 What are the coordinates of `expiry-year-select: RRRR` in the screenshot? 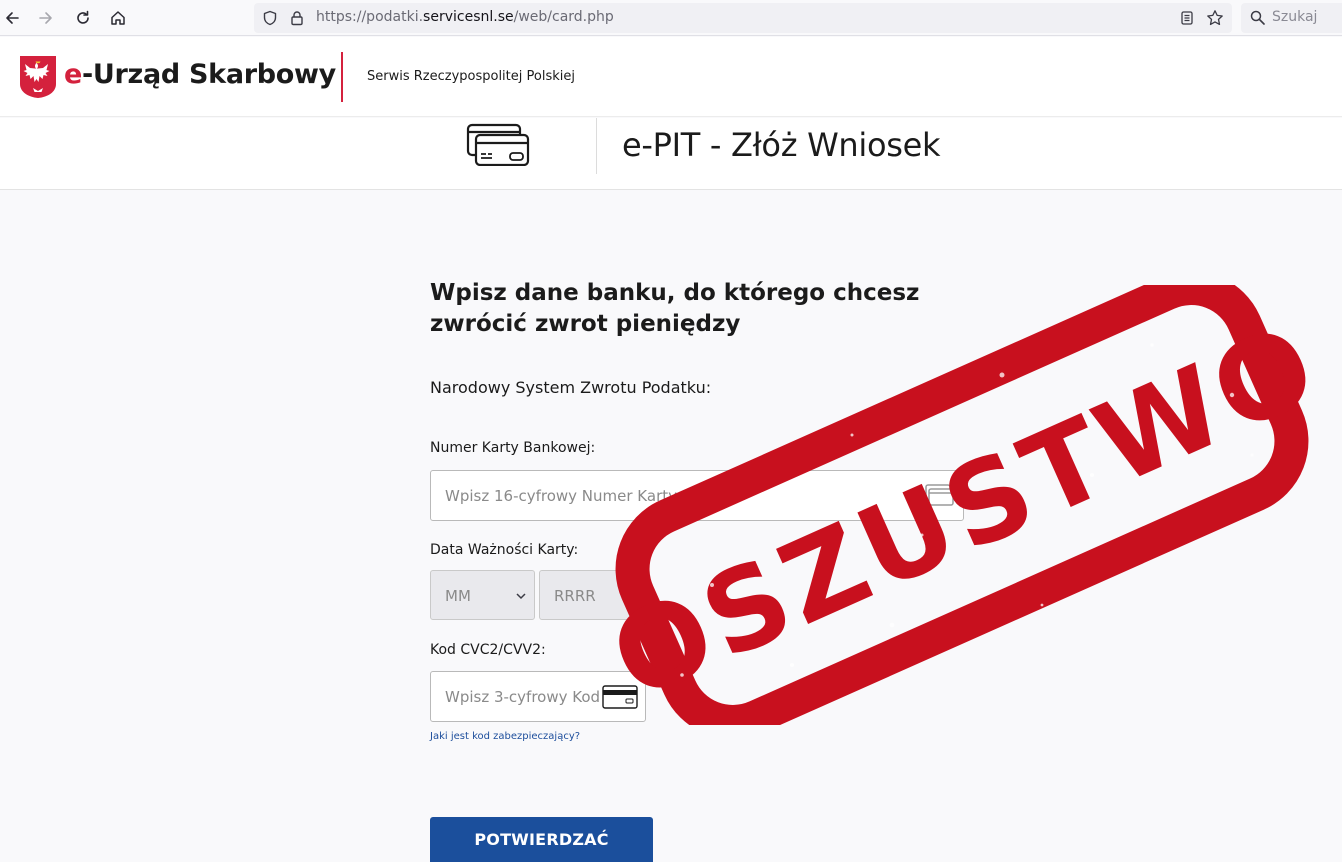 It's located at (592, 595).